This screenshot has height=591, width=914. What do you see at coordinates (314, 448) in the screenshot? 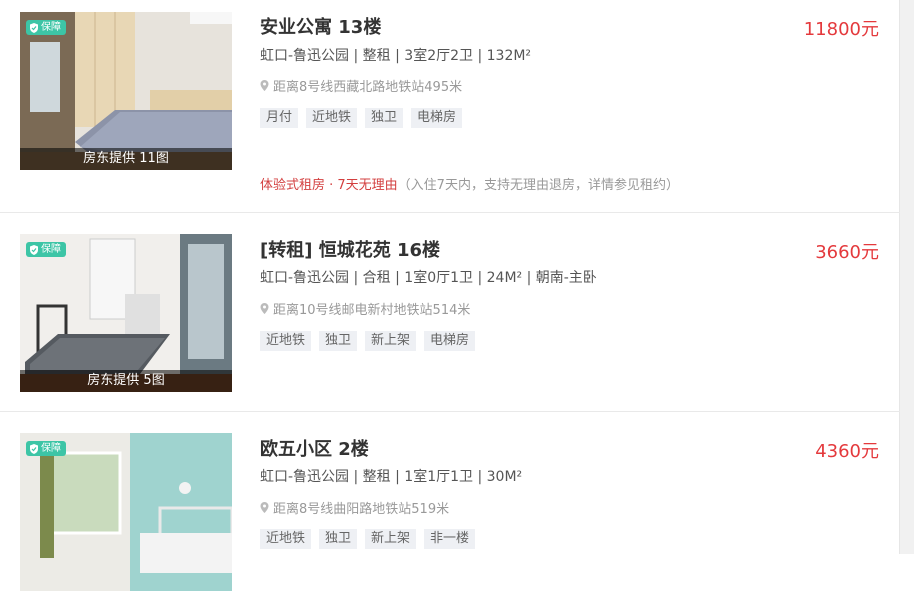
I see `listing-title: 欧五小区 2楼` at bounding box center [314, 448].